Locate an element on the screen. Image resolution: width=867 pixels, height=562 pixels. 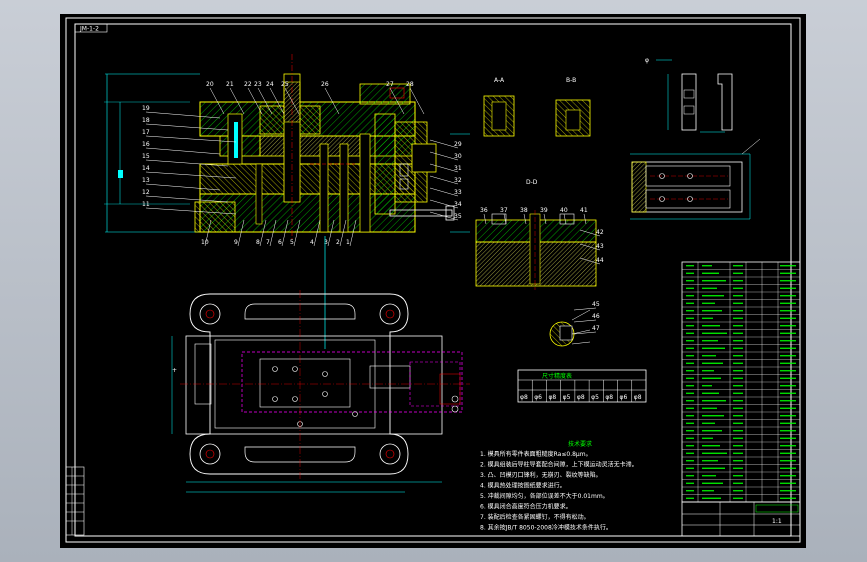
part-number-balloon: 10 is located at coordinates (205, 242).